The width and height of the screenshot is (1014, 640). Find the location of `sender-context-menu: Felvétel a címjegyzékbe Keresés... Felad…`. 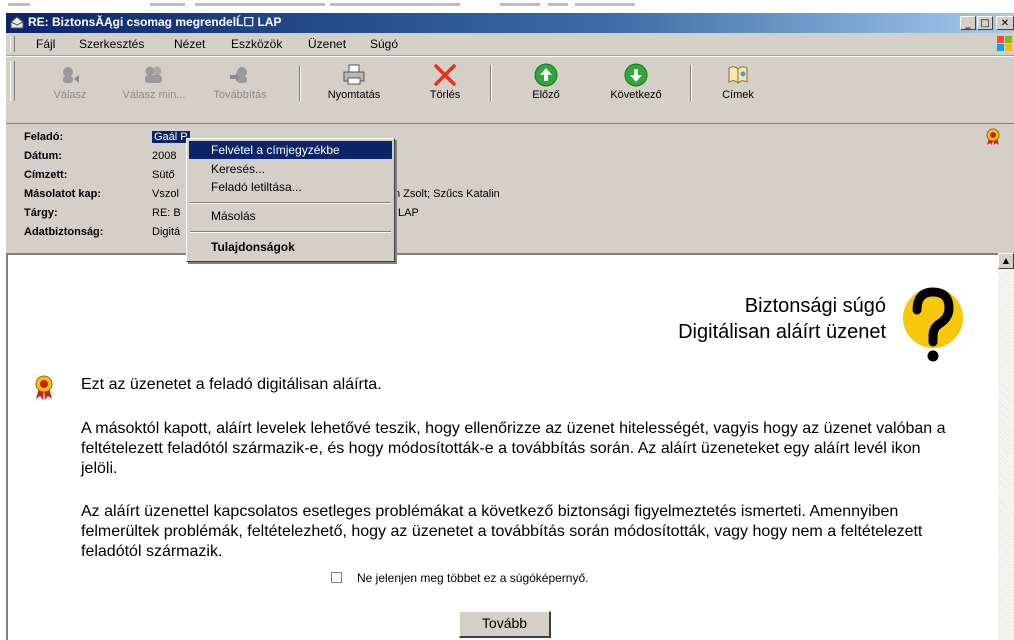

sender-context-menu: Felvétel a címjegyzékbe Keresés... Felad… is located at coordinates (290, 200).